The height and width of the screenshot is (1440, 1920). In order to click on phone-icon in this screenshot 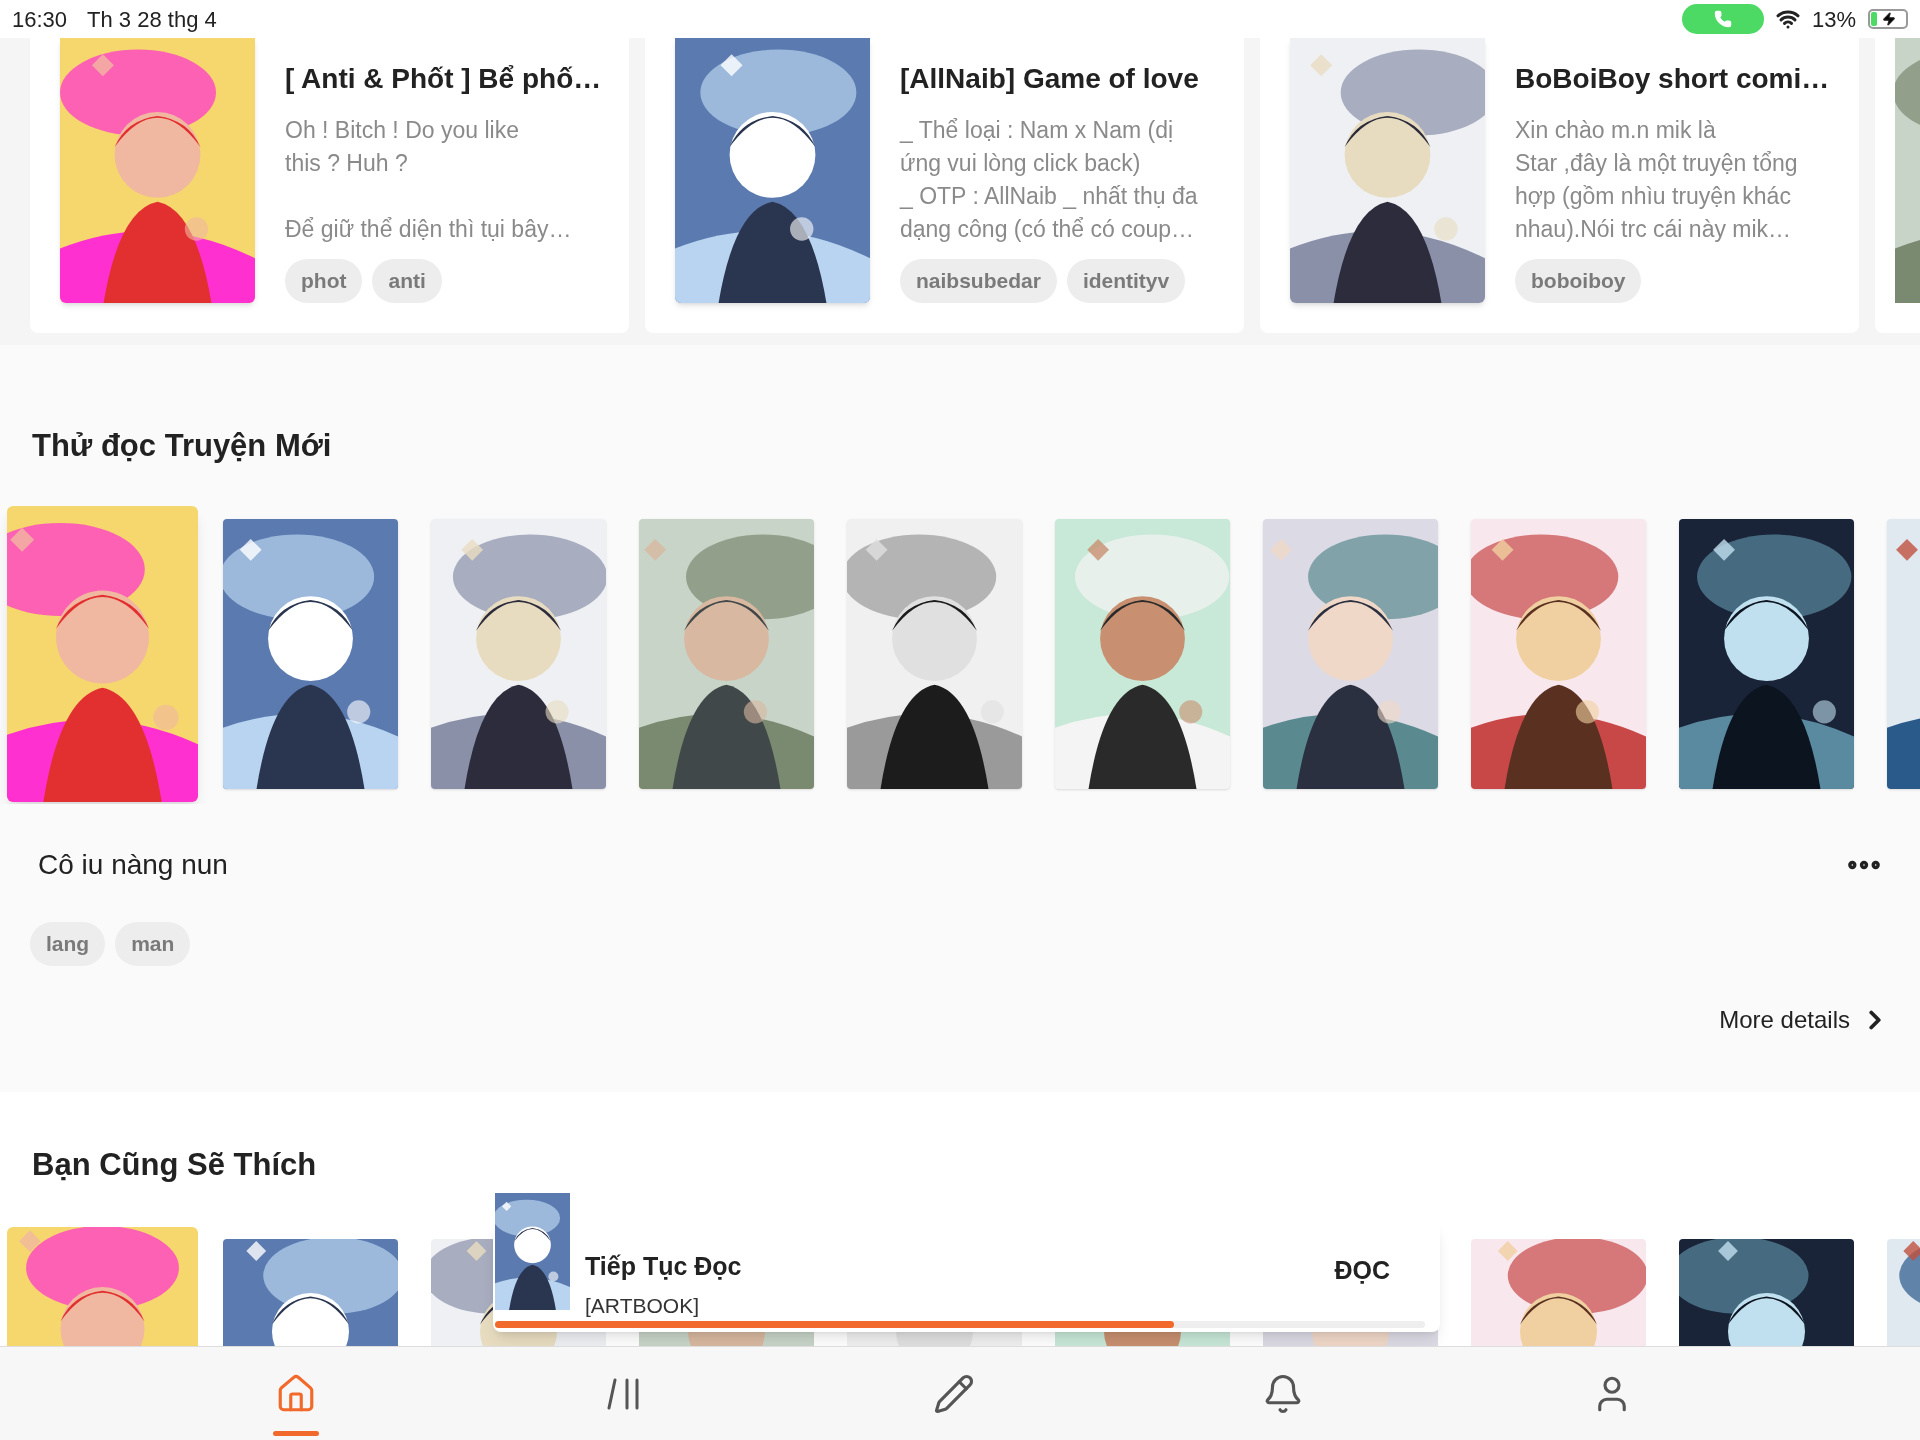, I will do `click(1722, 19)`.